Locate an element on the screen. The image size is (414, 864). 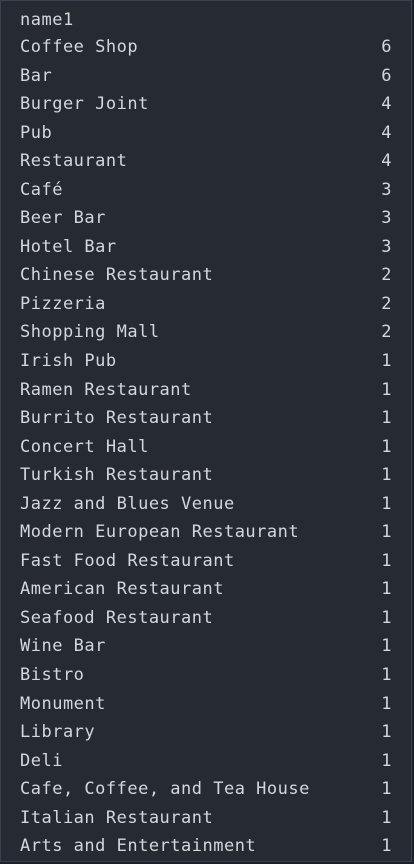
list-item: Ramen Restaurant 1 is located at coordinates (206, 390).